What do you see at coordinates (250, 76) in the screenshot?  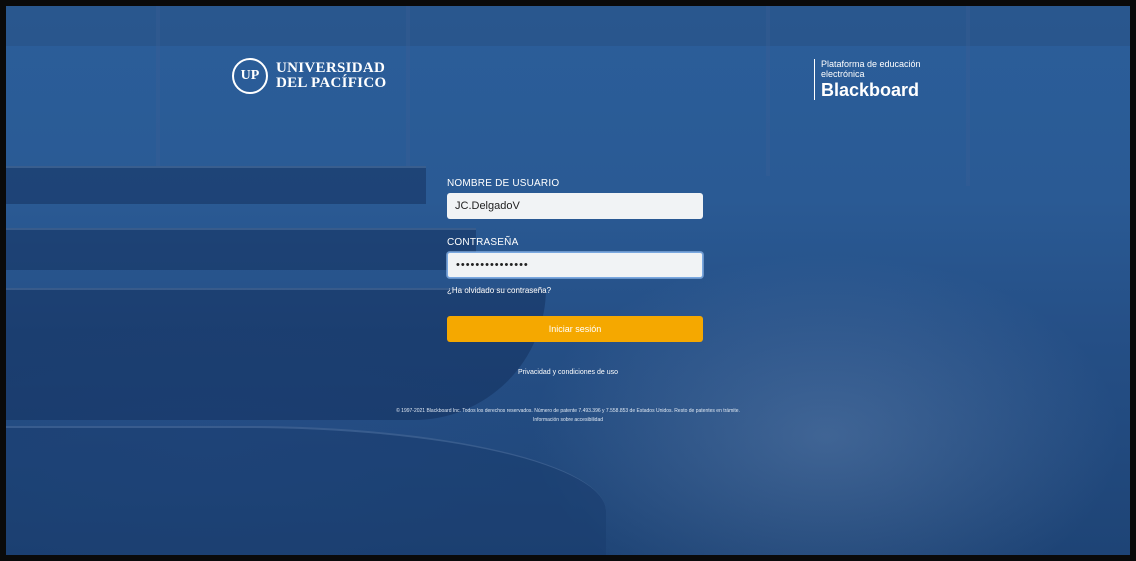 I see `university-seal-icon: UP` at bounding box center [250, 76].